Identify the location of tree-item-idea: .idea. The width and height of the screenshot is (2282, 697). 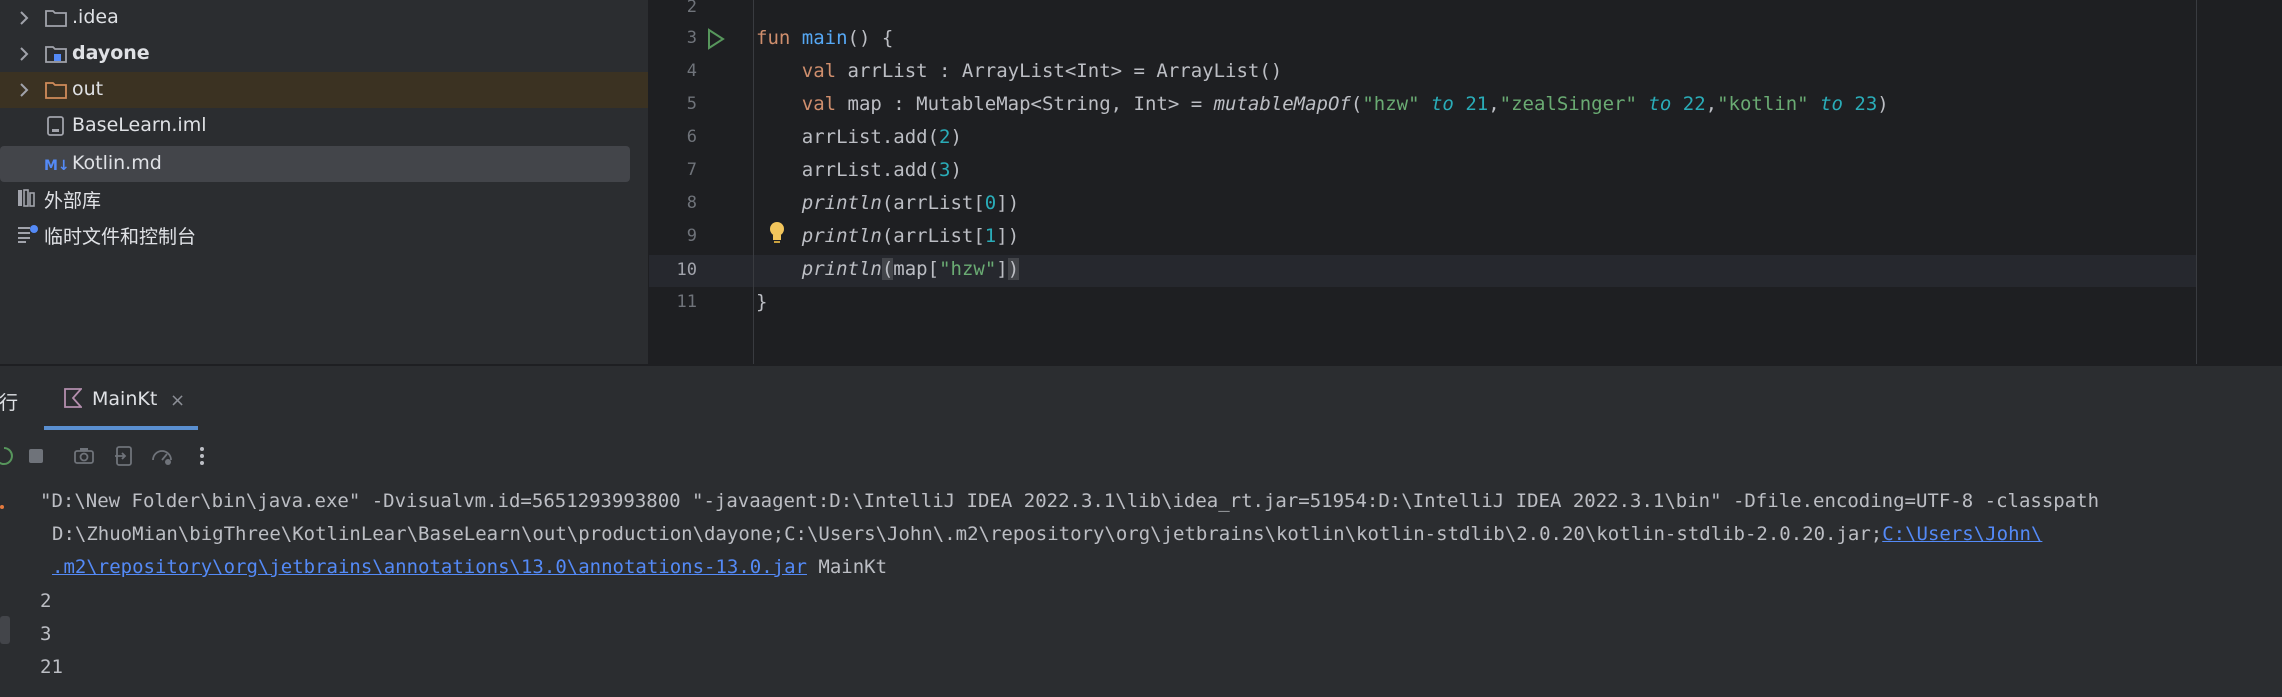
(324, 18).